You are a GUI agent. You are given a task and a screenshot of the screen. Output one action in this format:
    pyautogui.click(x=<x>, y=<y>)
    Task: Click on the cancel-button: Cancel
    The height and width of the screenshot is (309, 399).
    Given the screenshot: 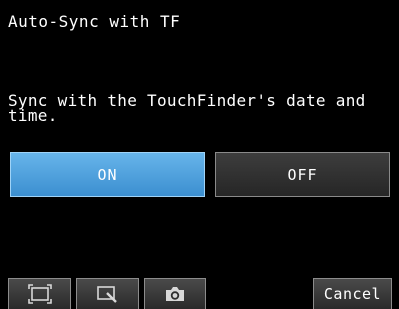 What is the action you would take?
    pyautogui.click(x=352, y=293)
    